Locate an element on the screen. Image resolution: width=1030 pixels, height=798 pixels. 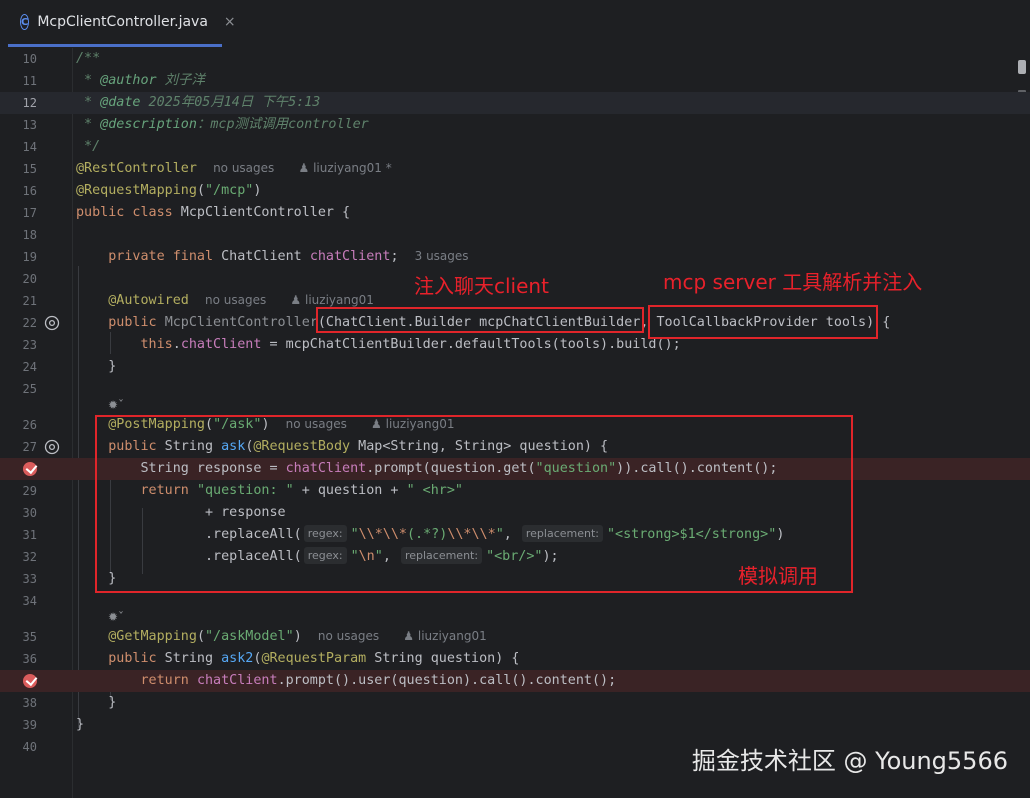
annotation-simulate-call: 模拟调用 is located at coordinates (778, 576).